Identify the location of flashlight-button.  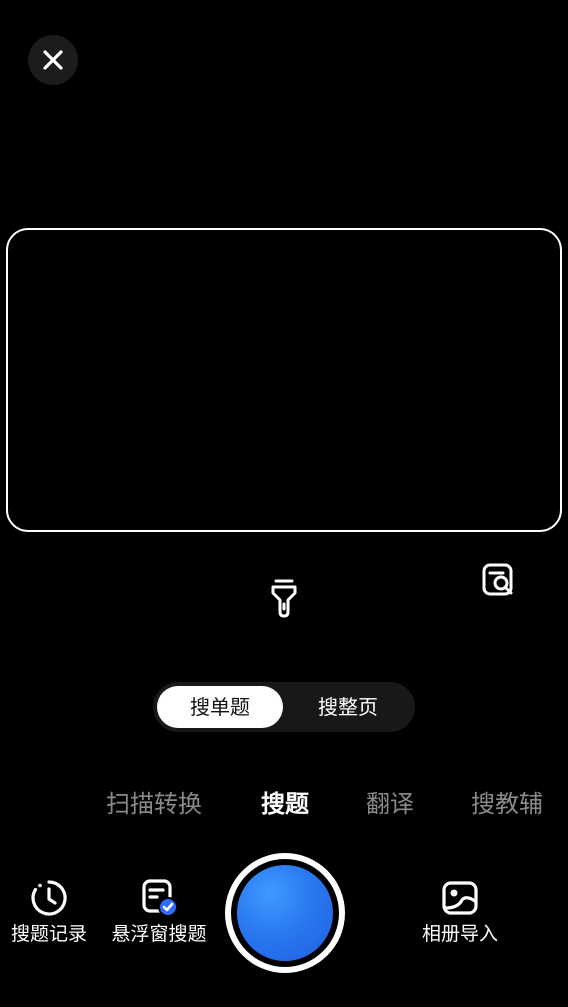
(284, 598).